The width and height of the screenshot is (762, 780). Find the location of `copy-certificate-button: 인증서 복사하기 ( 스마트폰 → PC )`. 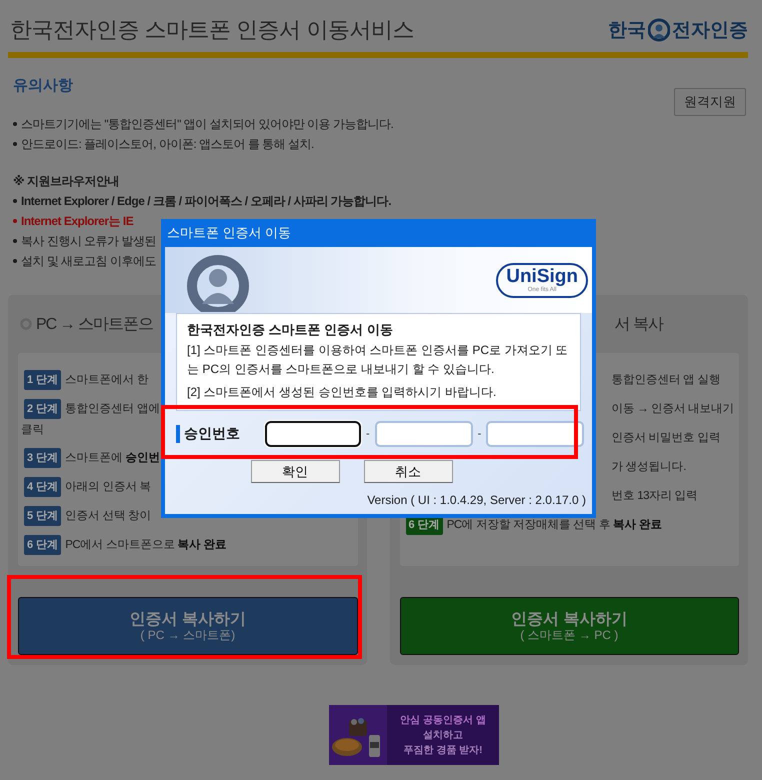

copy-certificate-button: 인증서 복사하기 ( 스마트폰 → PC ) is located at coordinates (569, 626).